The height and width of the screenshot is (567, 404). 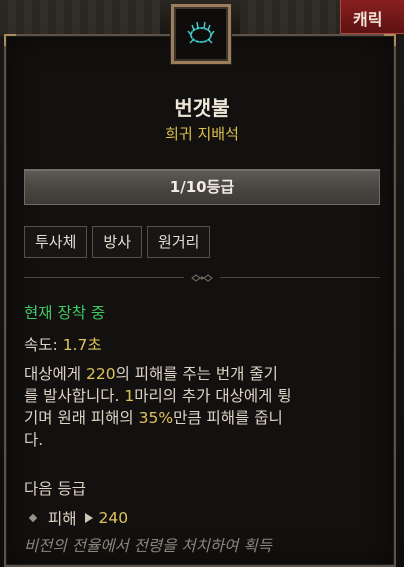 I want to click on next-stat-label: 피해, so click(x=62, y=519).